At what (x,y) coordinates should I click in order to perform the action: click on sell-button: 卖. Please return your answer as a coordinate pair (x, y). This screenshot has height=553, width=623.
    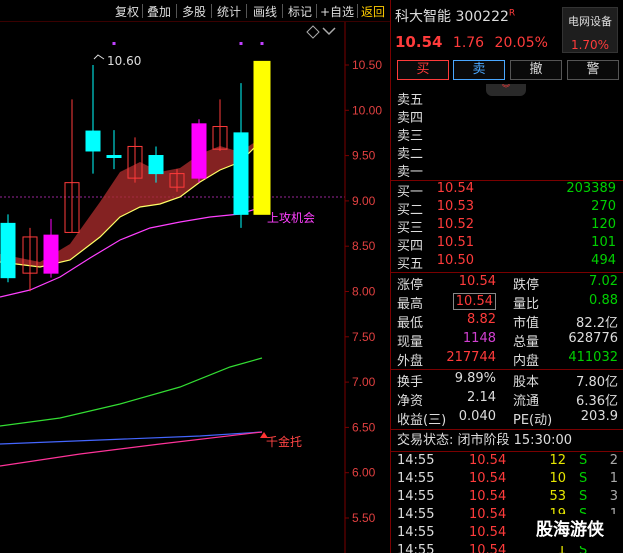
    Looking at the image, I should click on (479, 70).